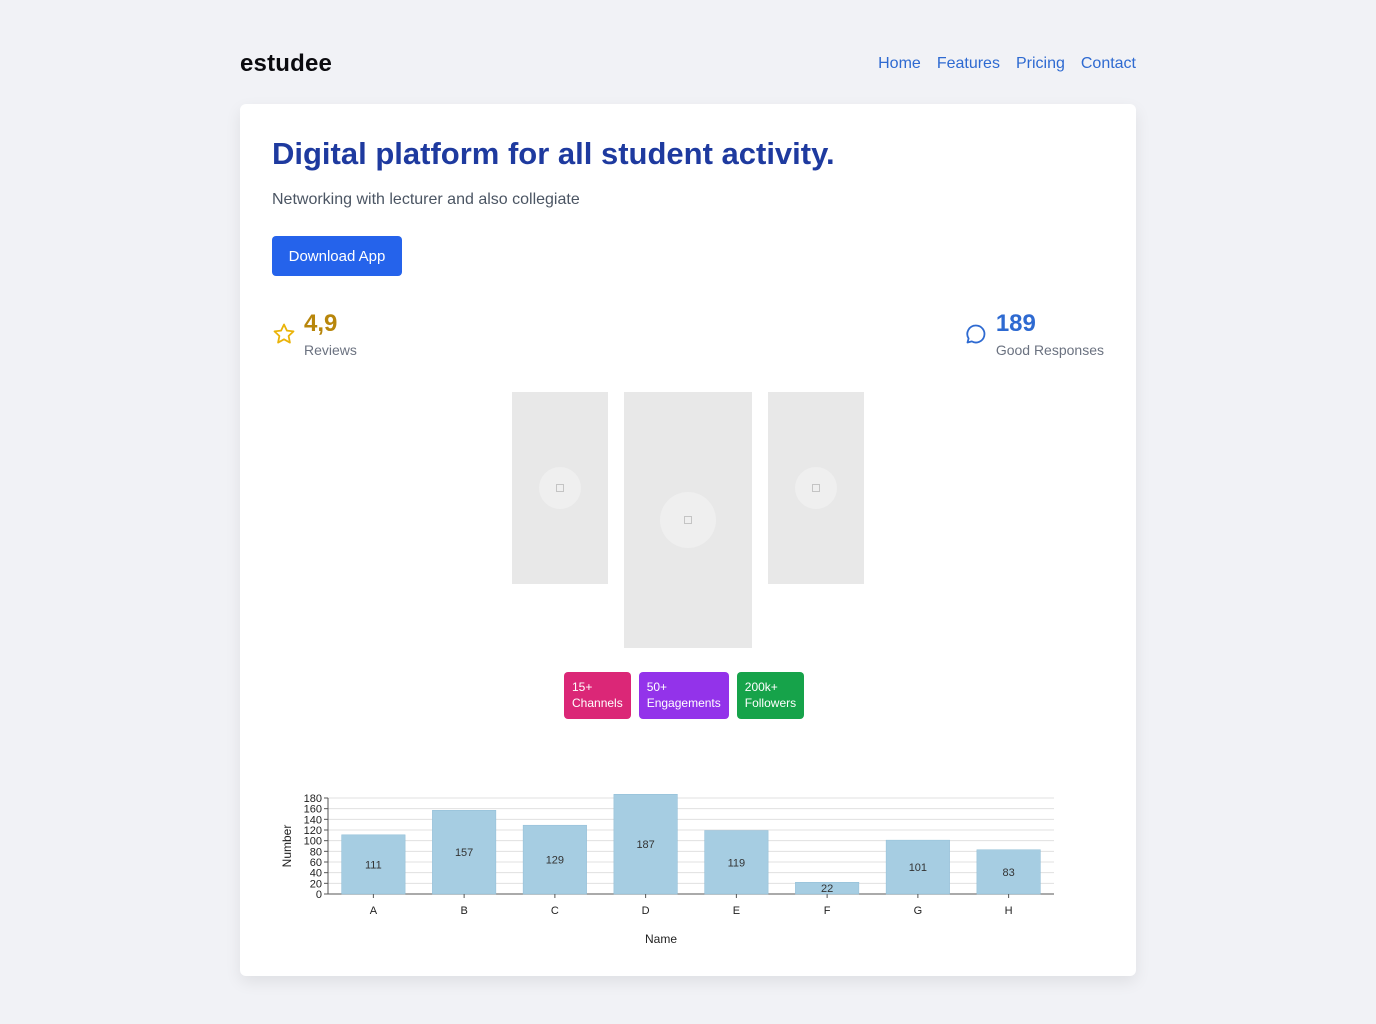  What do you see at coordinates (330, 350) in the screenshot?
I see `reviews-label: Reviews` at bounding box center [330, 350].